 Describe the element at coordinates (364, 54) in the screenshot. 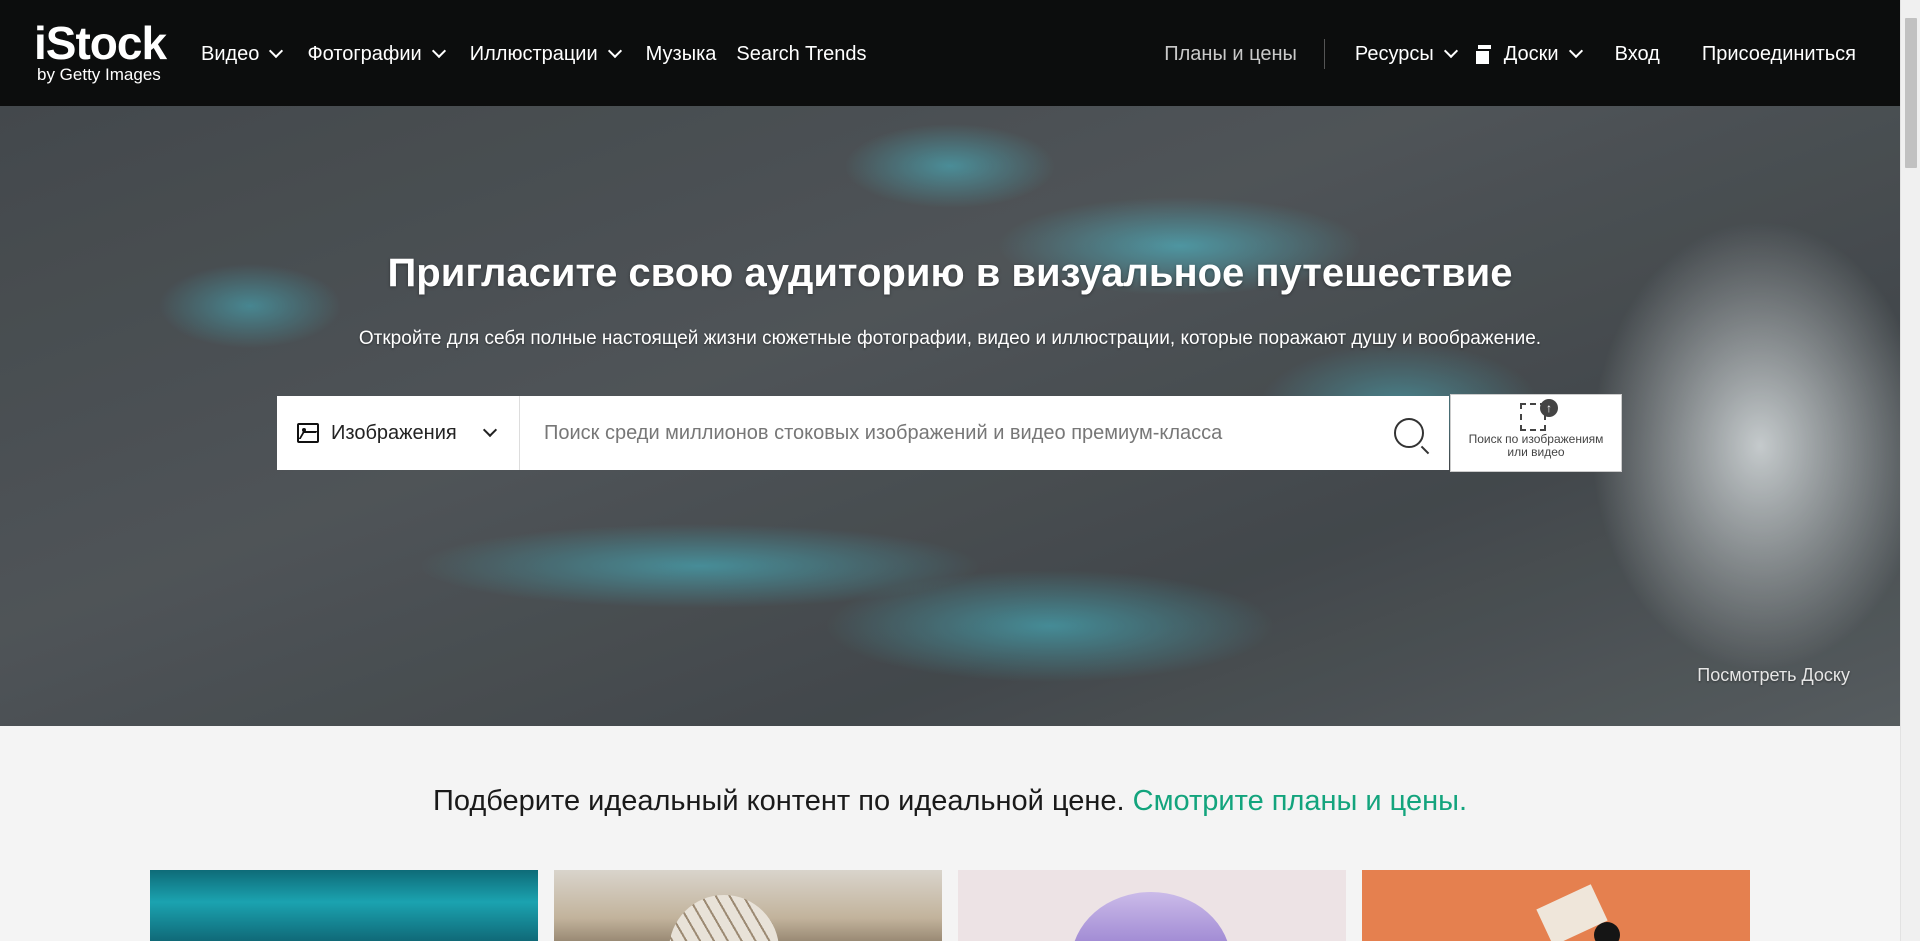

I see `nav-photos-label: Фотографии` at that location.